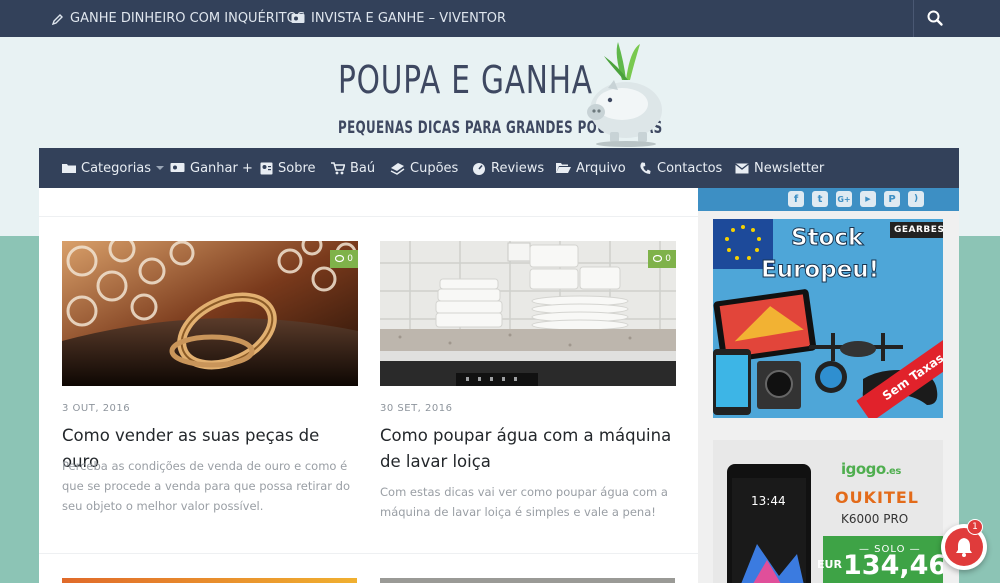 This screenshot has height=583, width=1000. What do you see at coordinates (742, 167) in the screenshot?
I see `envelope-icon` at bounding box center [742, 167].